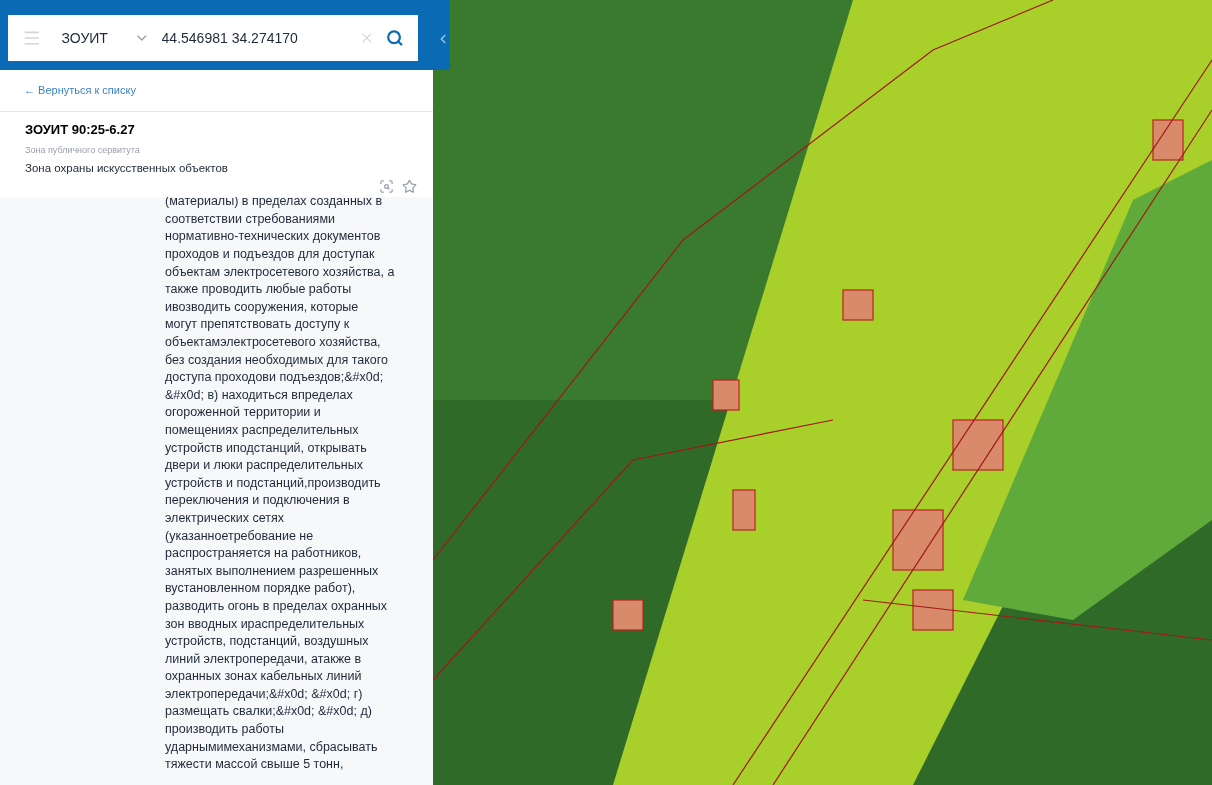  What do you see at coordinates (409, 187) in the screenshot?
I see `star-icon` at bounding box center [409, 187].